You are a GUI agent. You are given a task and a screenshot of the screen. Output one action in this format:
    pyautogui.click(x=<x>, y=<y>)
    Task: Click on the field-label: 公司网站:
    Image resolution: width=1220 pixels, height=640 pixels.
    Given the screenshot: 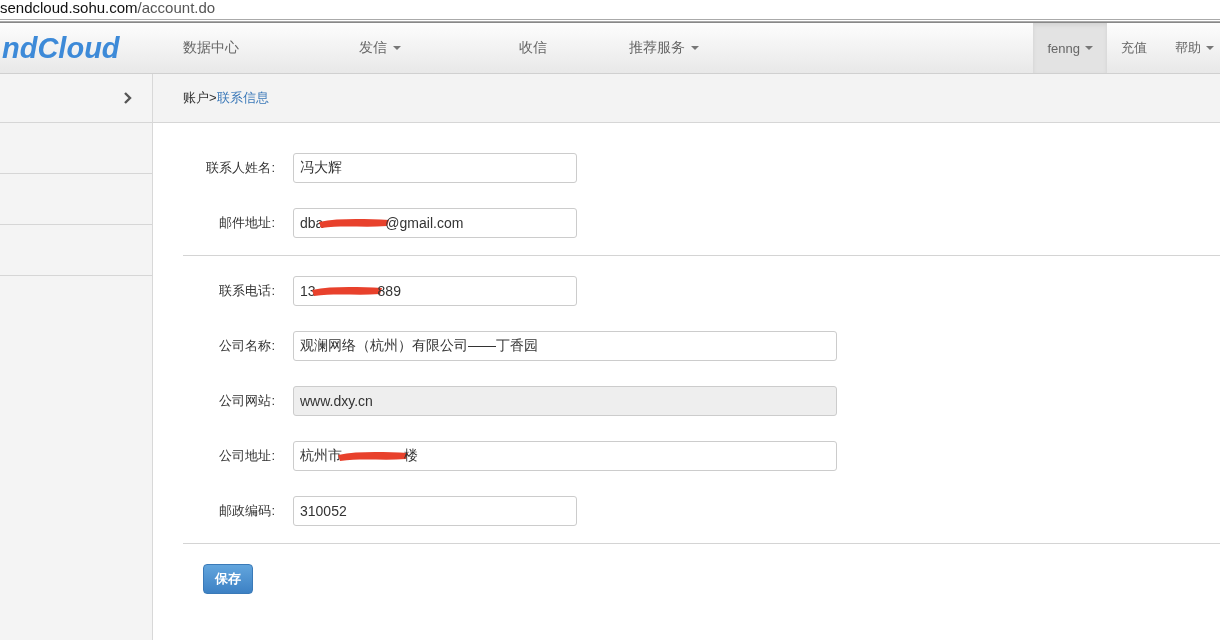 What is the action you would take?
    pyautogui.click(x=246, y=401)
    